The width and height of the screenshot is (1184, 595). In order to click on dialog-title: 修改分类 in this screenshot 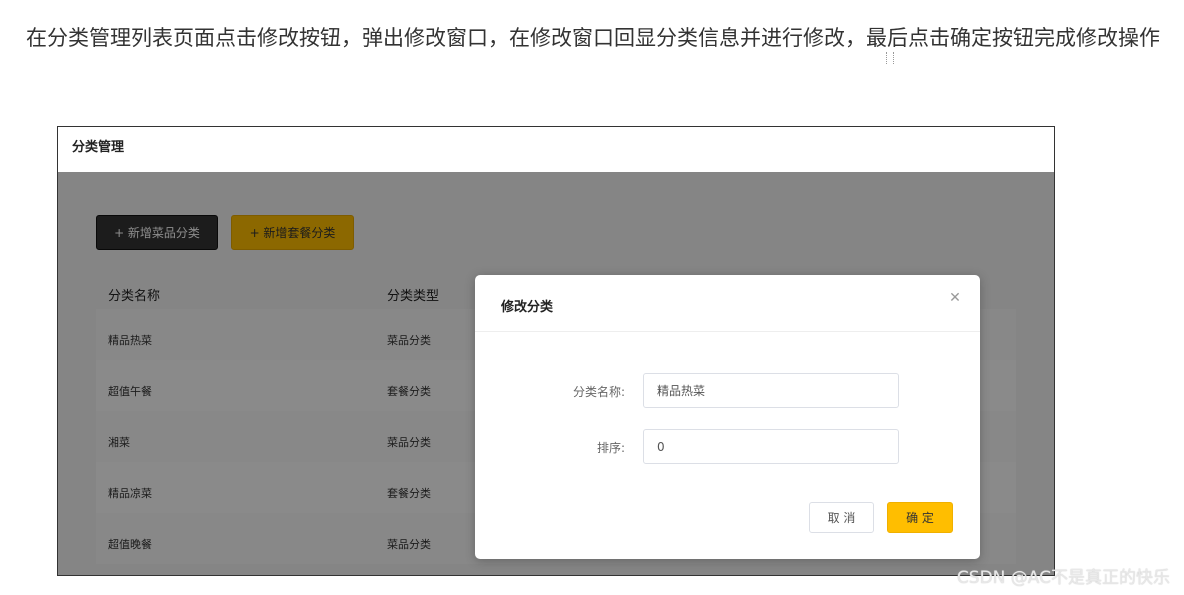, I will do `click(527, 307)`.